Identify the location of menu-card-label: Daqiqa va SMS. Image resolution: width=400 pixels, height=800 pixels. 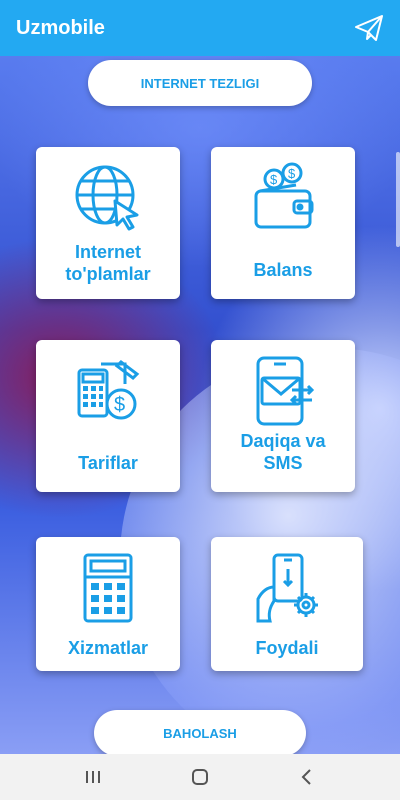
(283, 452).